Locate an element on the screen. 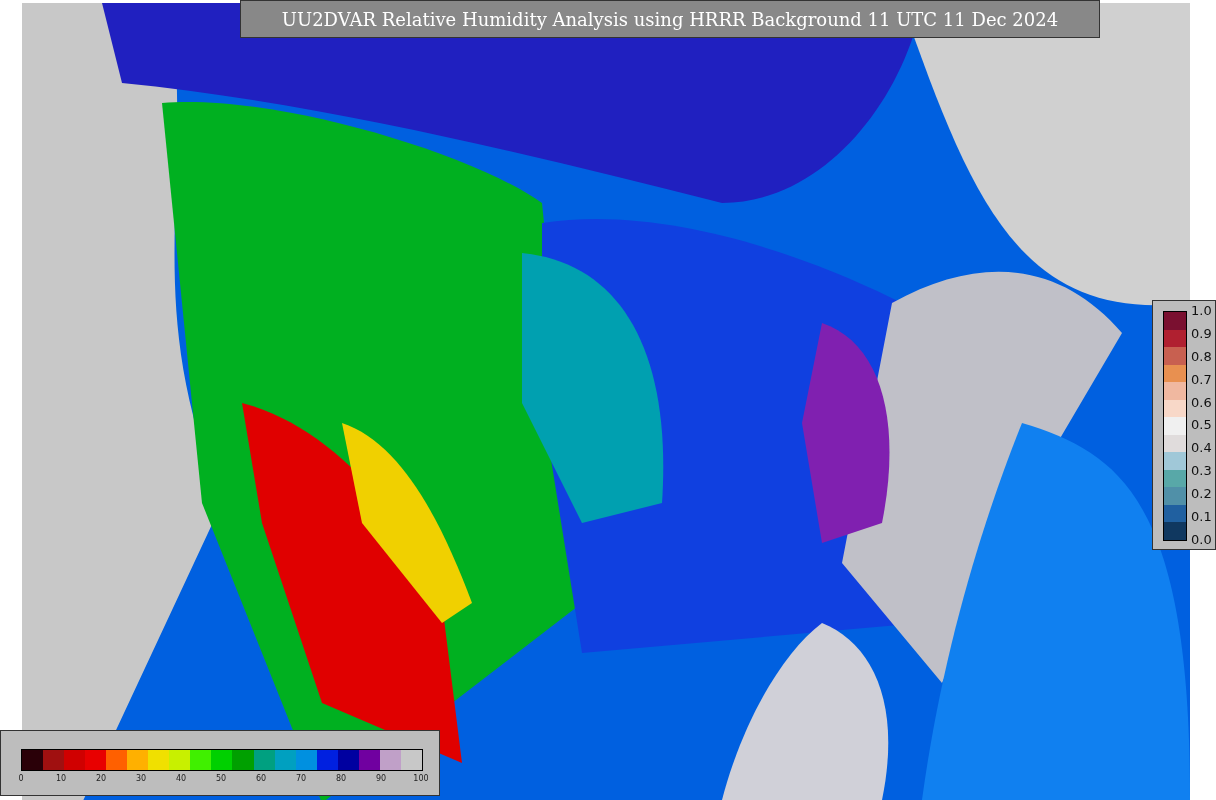 This screenshot has width=1216, height=800. tick-label: 1.0 is located at coordinates (1201, 310).